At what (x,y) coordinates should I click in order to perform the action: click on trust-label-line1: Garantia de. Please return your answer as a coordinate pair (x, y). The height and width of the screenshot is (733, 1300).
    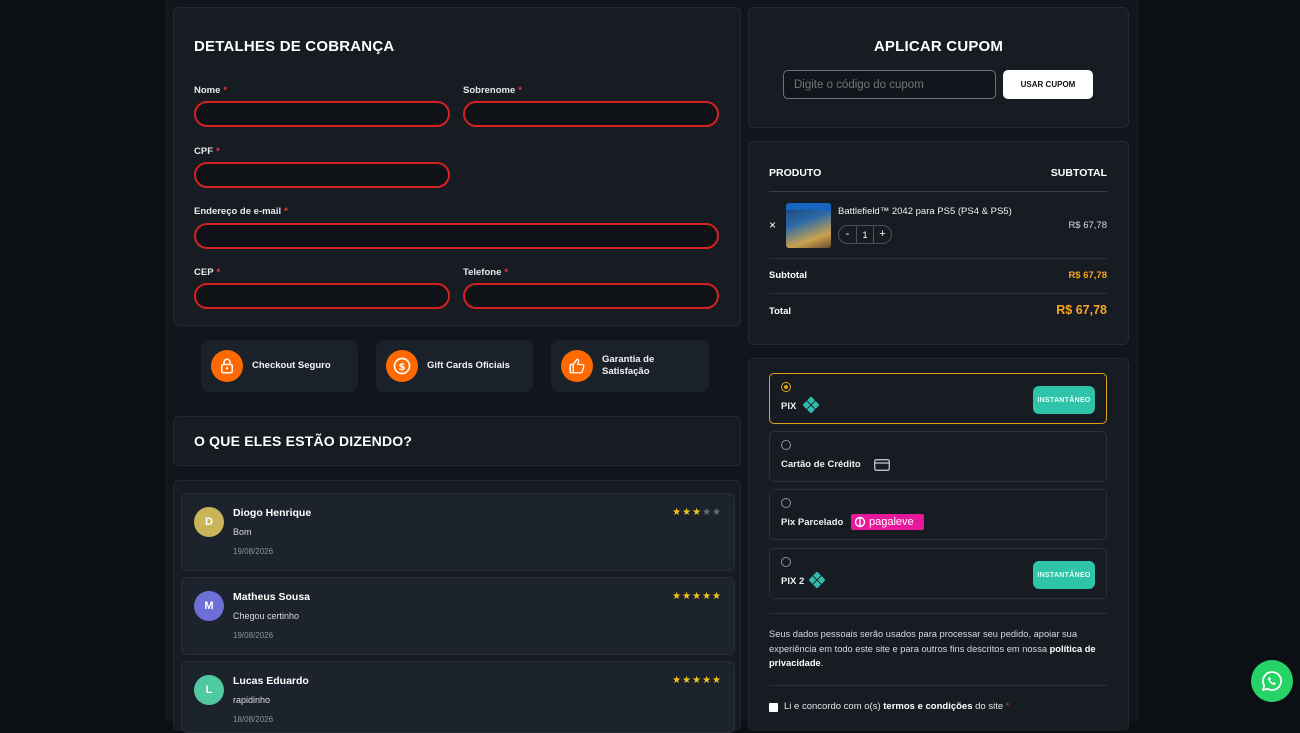
    Looking at the image, I should click on (628, 359).